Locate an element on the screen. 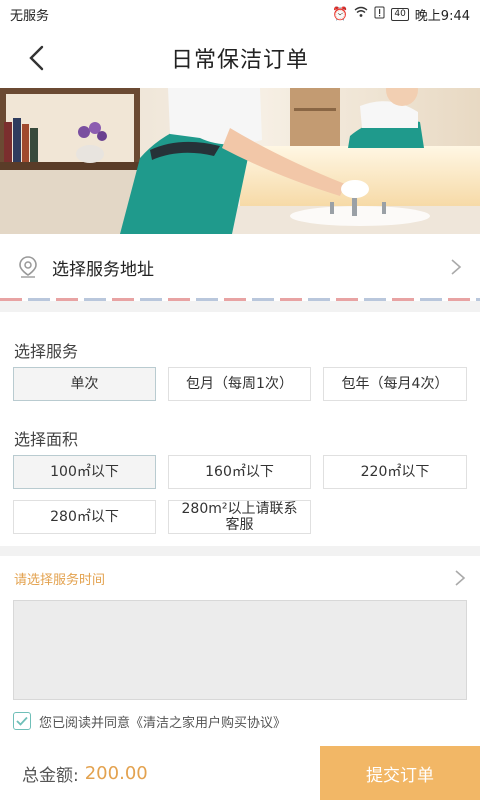 The width and height of the screenshot is (480, 800). service-section-title: 选择服务 is located at coordinates (46, 351).